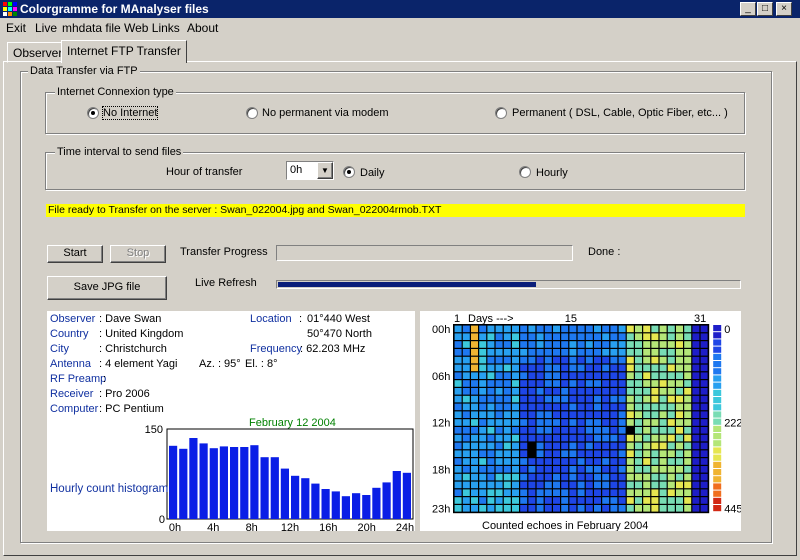  I want to click on hour-select: 0h ▼, so click(310, 170).